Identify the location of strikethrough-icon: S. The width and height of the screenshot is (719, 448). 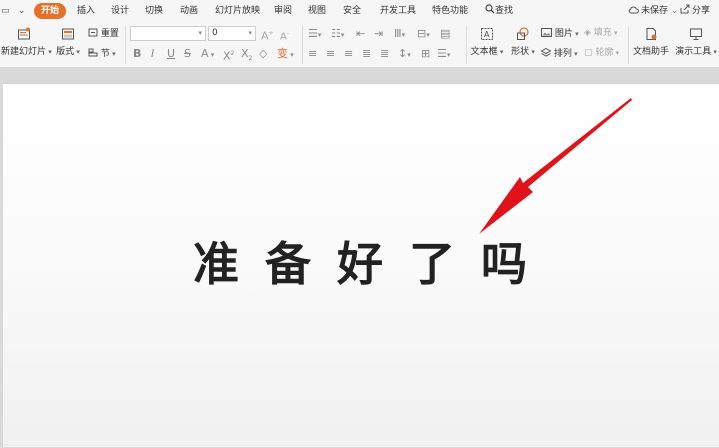
(187, 54).